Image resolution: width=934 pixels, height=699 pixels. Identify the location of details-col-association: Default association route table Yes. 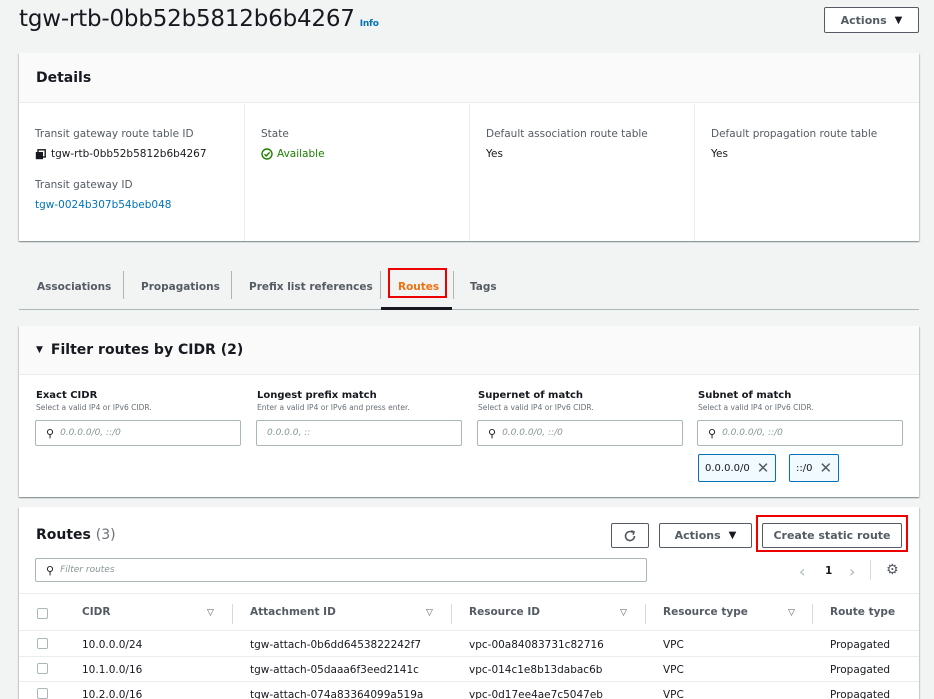
(581, 172).